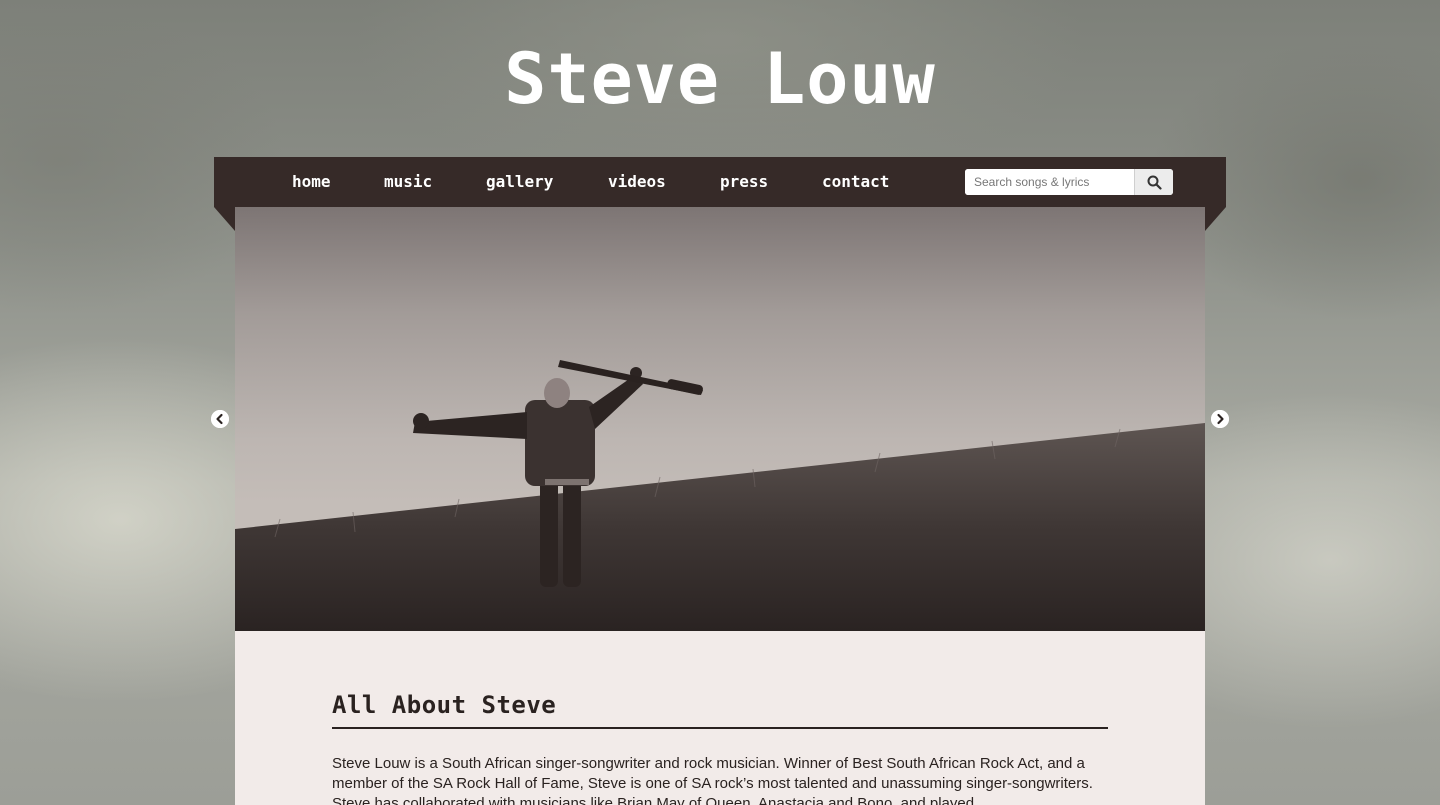 This screenshot has width=1440, height=805. I want to click on search-button, so click(1153, 182).